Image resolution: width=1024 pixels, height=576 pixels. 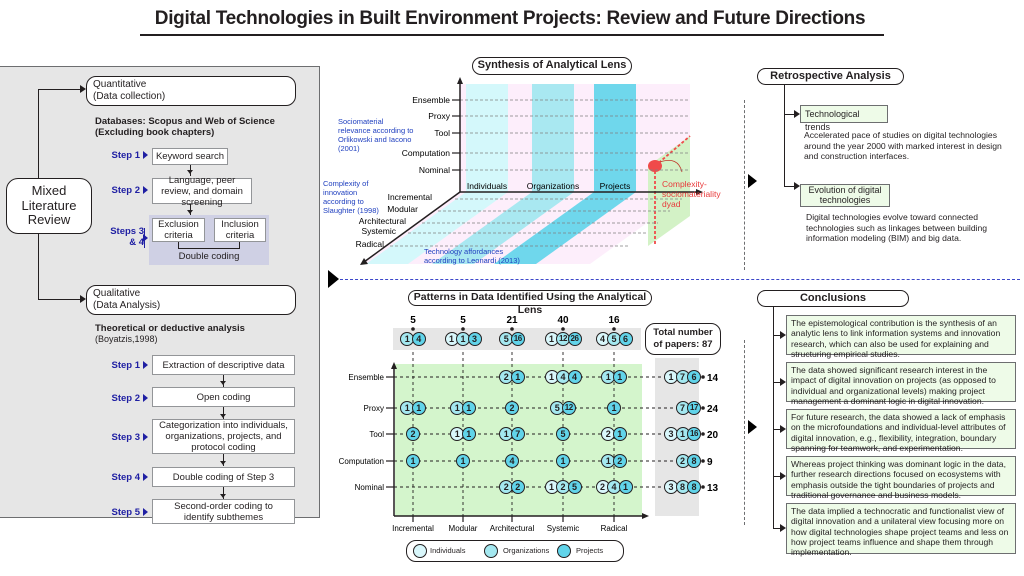 I want to click on projects-count: 7, so click(x=517, y=434).